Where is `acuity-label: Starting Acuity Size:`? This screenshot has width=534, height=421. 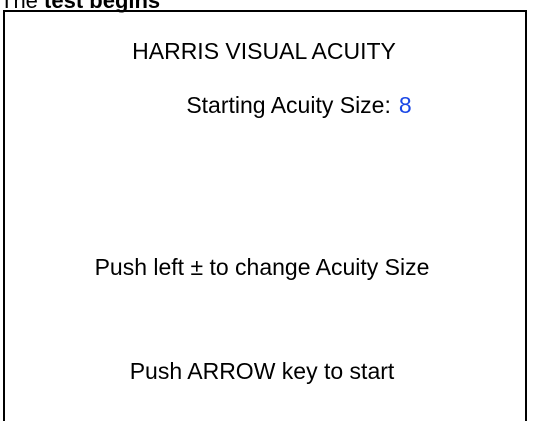
acuity-label: Starting Acuity Size: is located at coordinates (288, 105).